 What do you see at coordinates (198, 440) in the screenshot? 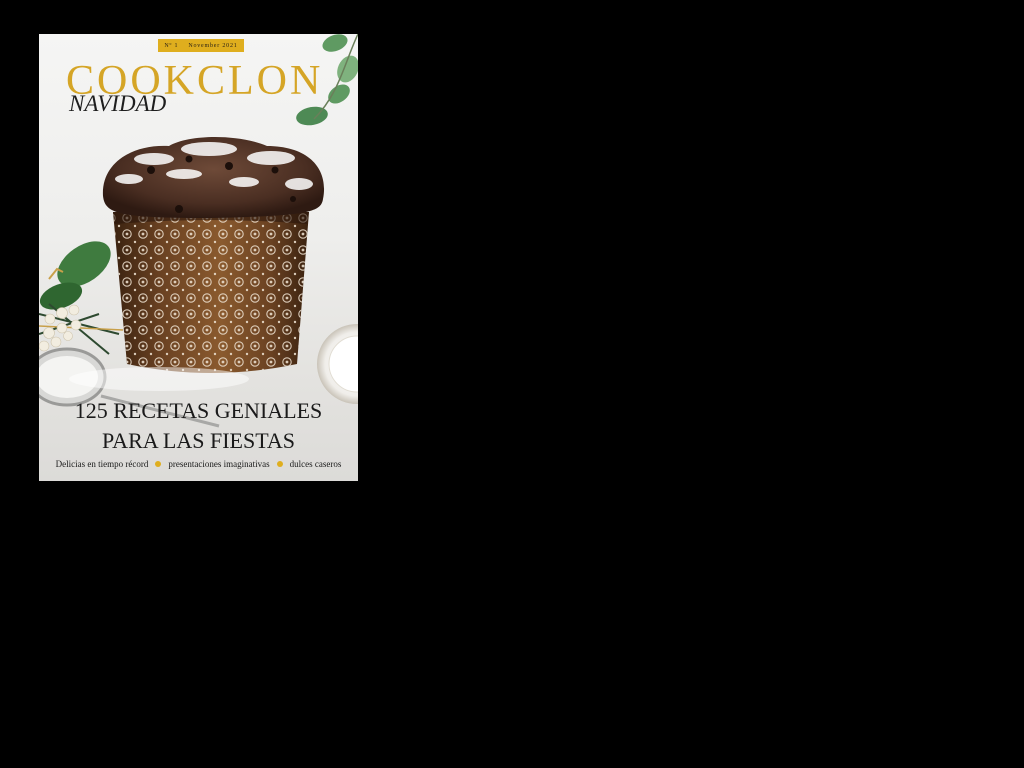
I see `headline-line-2: PARA LAS FIESTAS` at bounding box center [198, 440].